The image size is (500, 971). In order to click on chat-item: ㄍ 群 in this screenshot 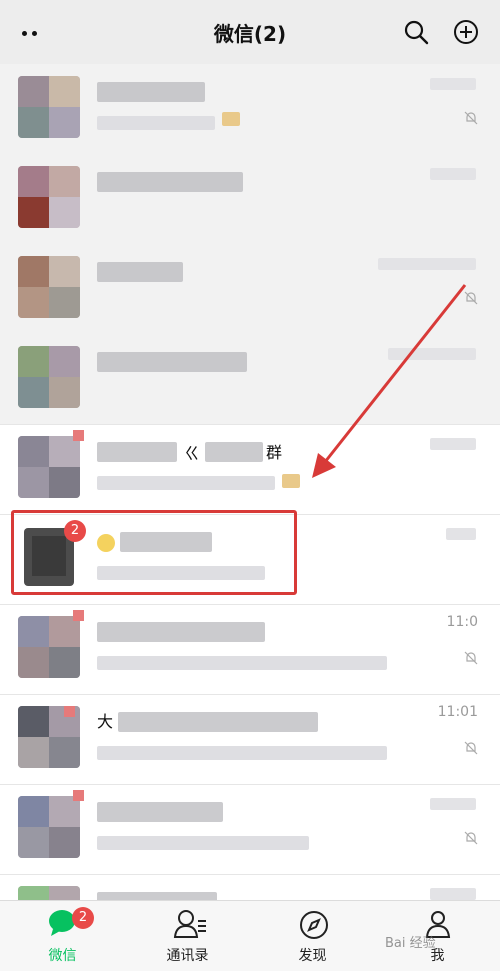, I will do `click(250, 469)`.